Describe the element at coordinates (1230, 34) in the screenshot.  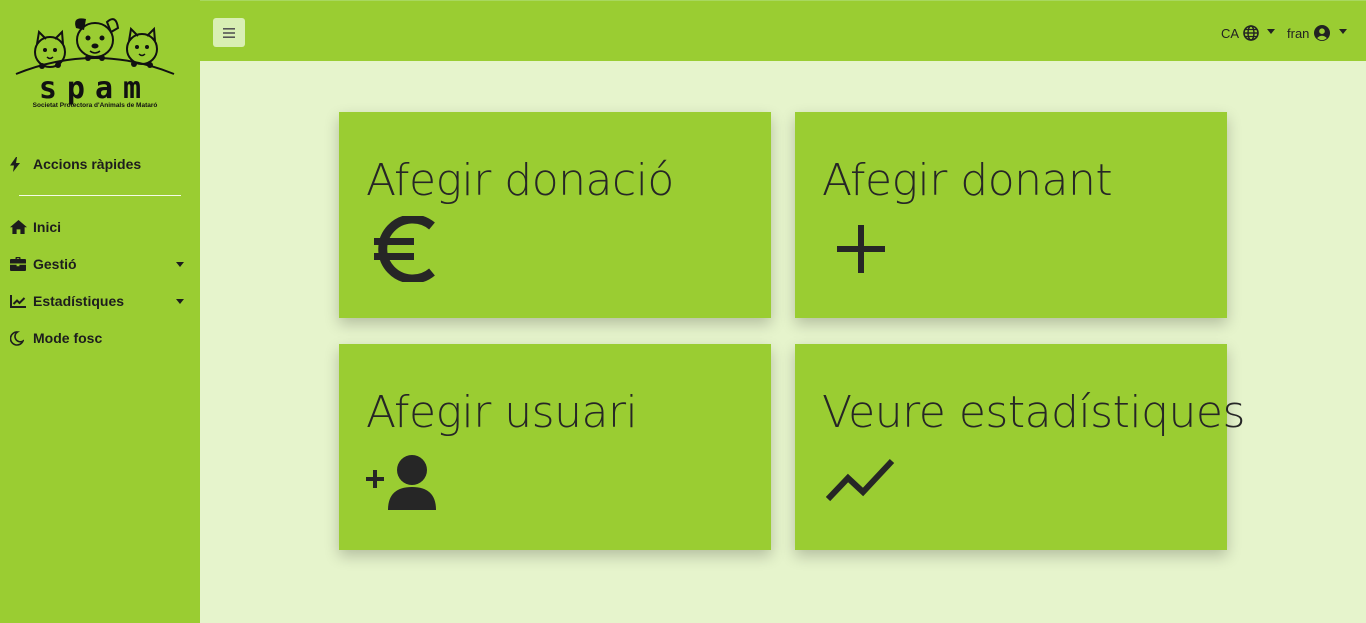
I see `language-label: CA` at that location.